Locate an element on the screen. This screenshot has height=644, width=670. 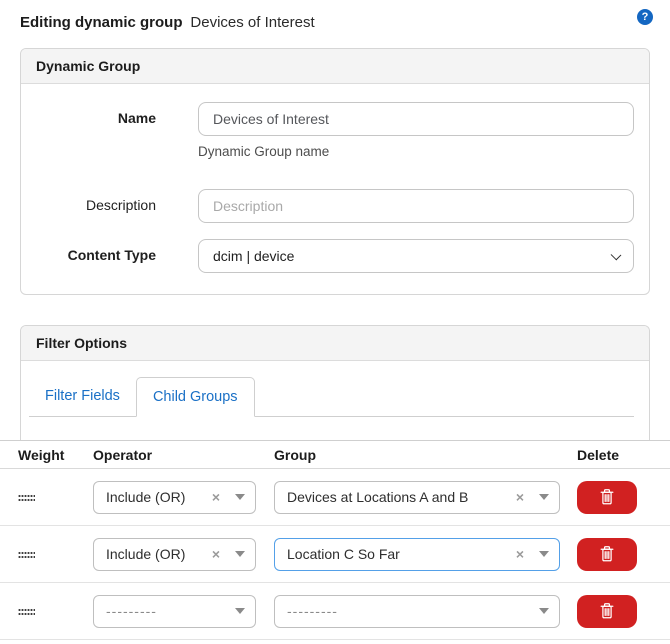
description-input is located at coordinates (416, 206).